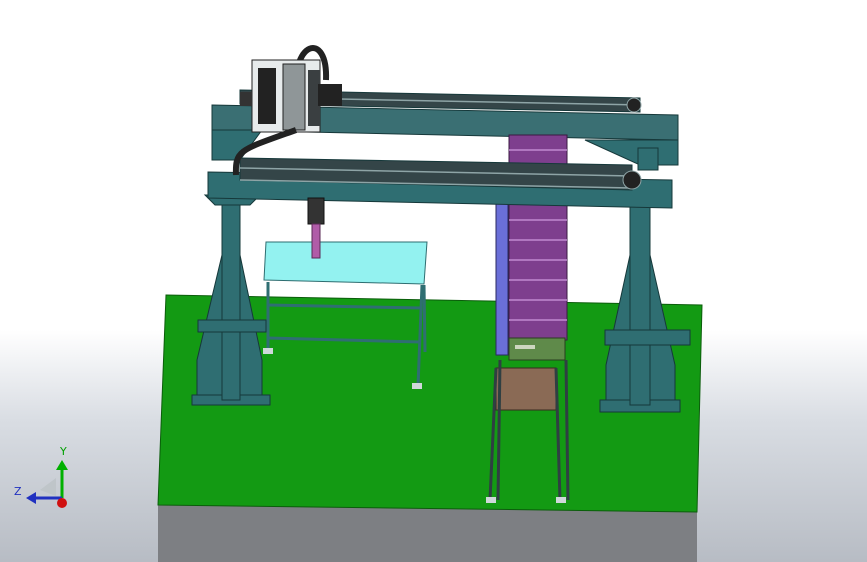 Image resolution: width=867 pixels, height=562 pixels. I want to click on y-axis-label: Y, so click(63, 451).